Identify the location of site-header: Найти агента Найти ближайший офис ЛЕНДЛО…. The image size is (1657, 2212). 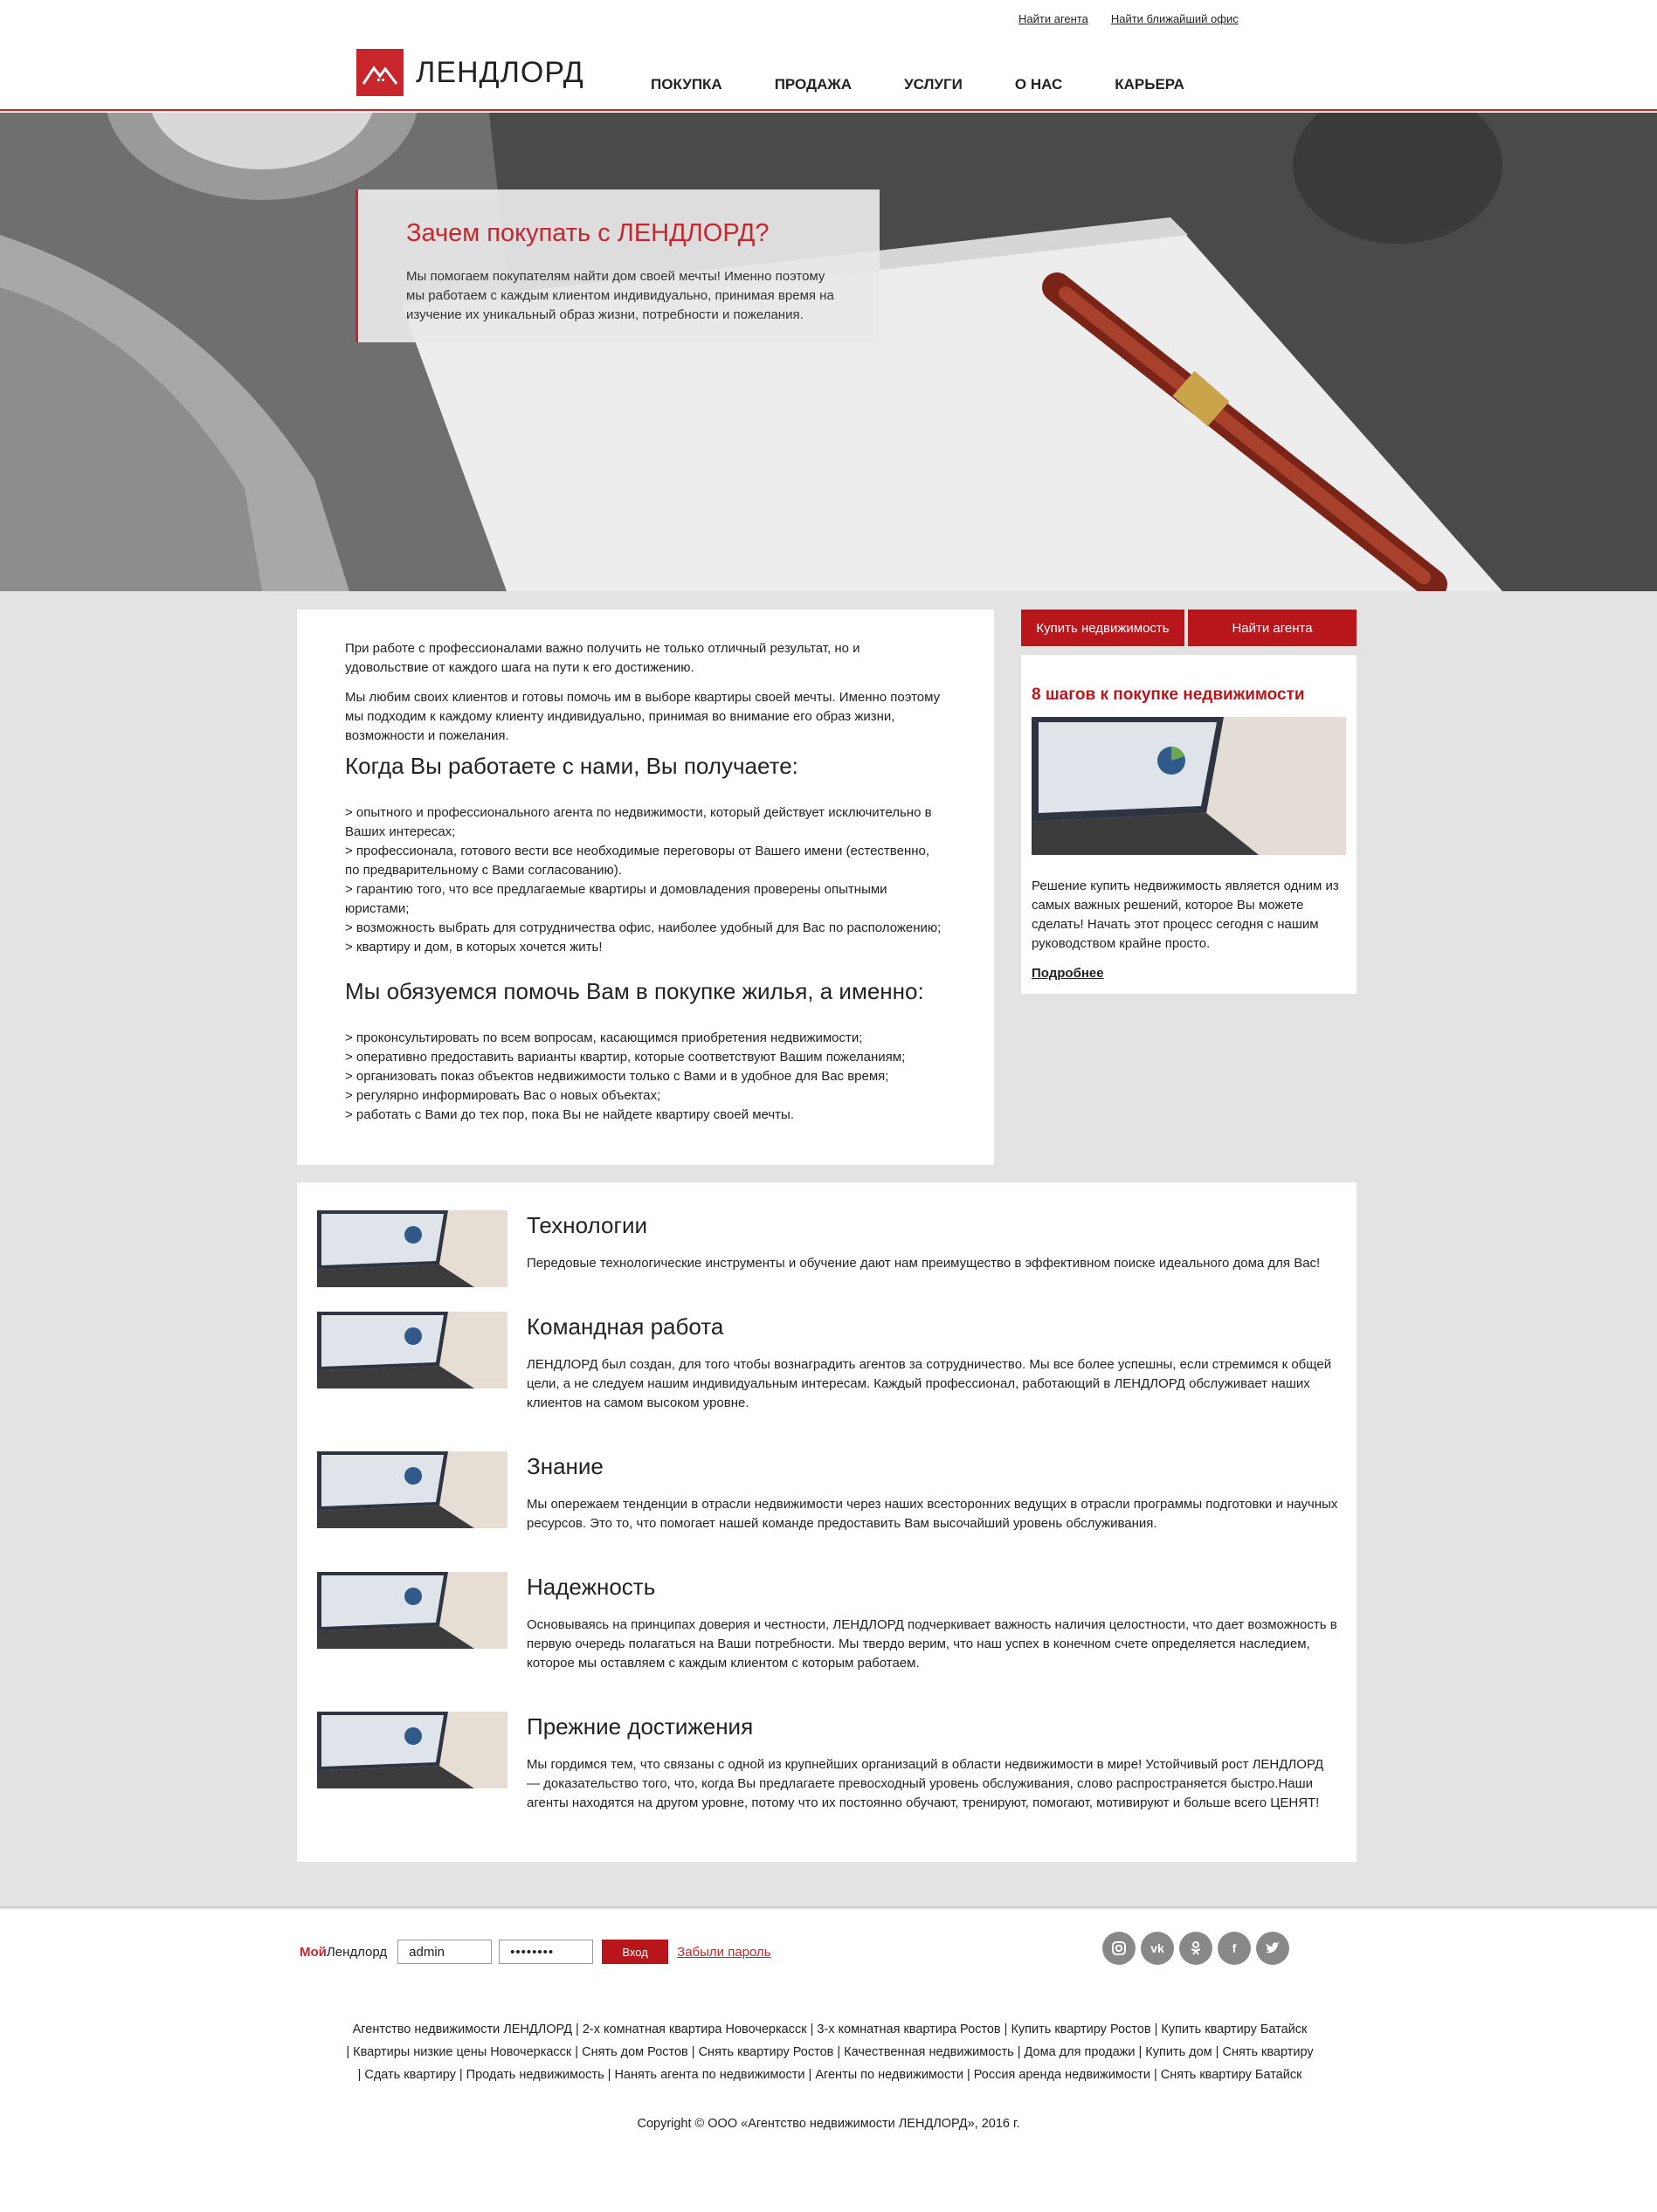
(828, 55).